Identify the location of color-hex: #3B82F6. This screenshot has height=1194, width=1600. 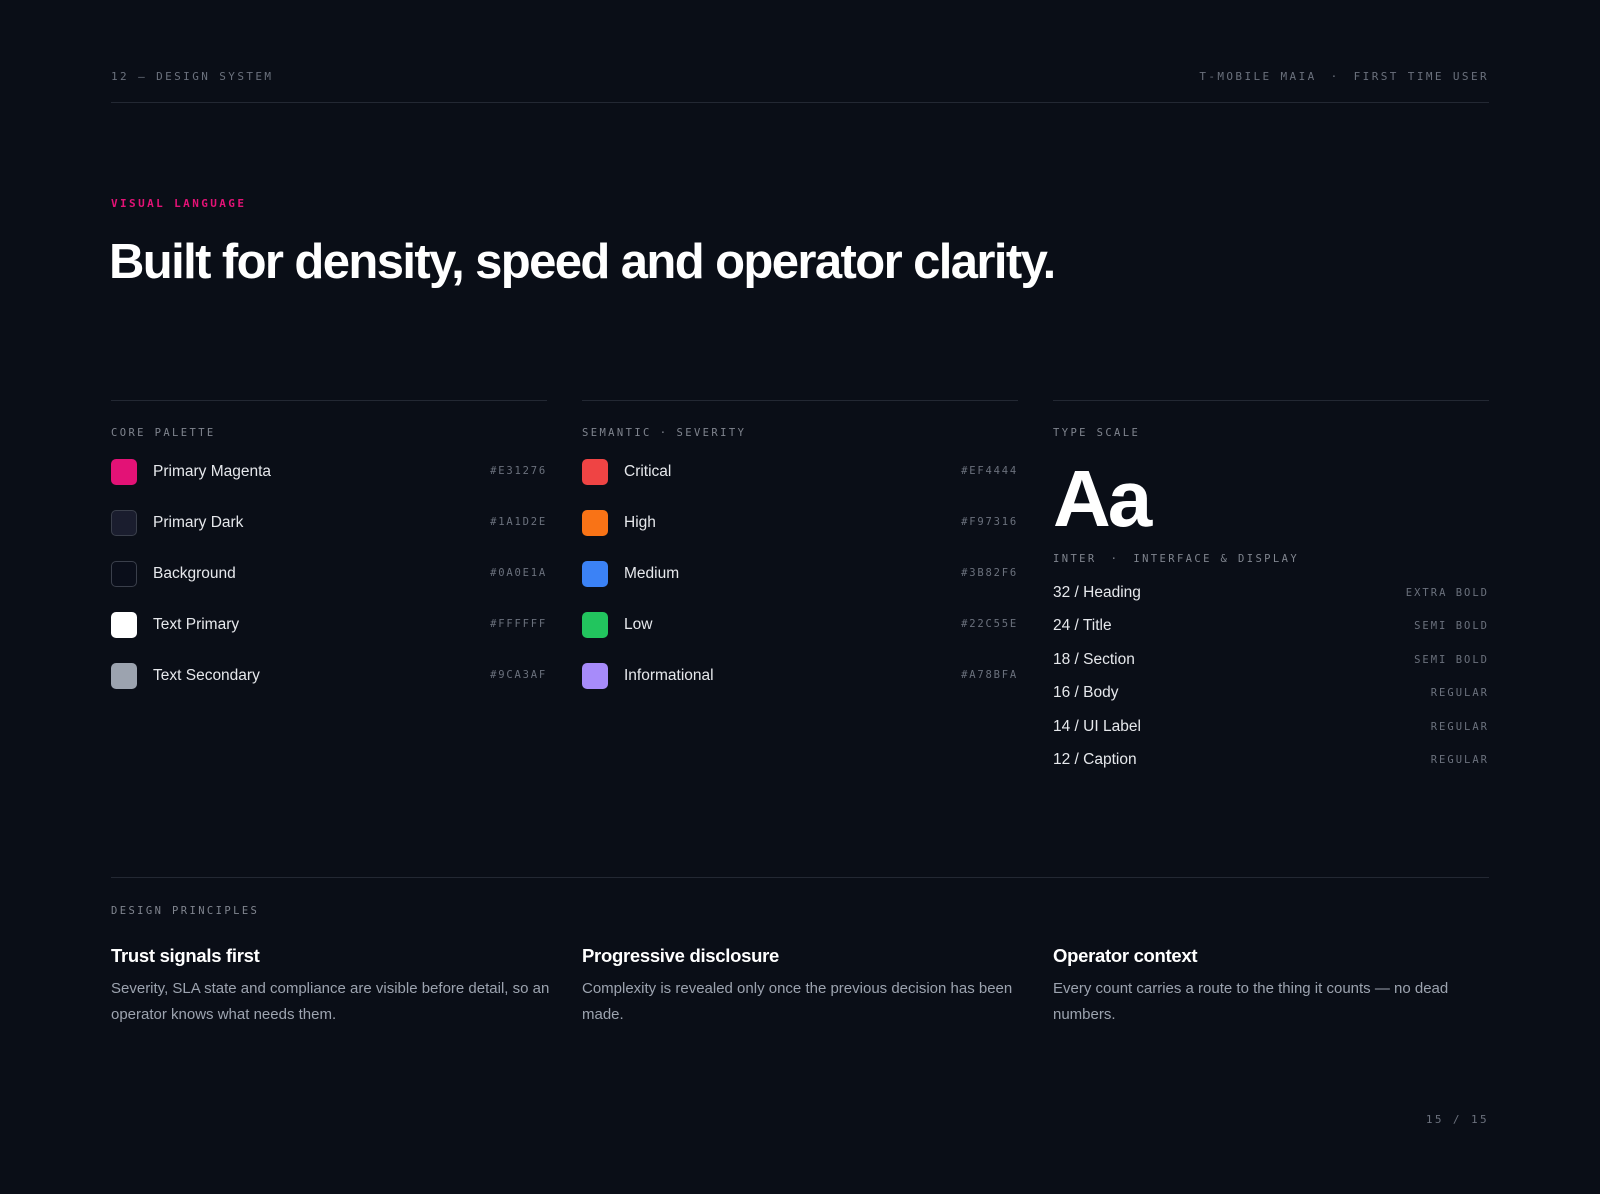
(989, 573).